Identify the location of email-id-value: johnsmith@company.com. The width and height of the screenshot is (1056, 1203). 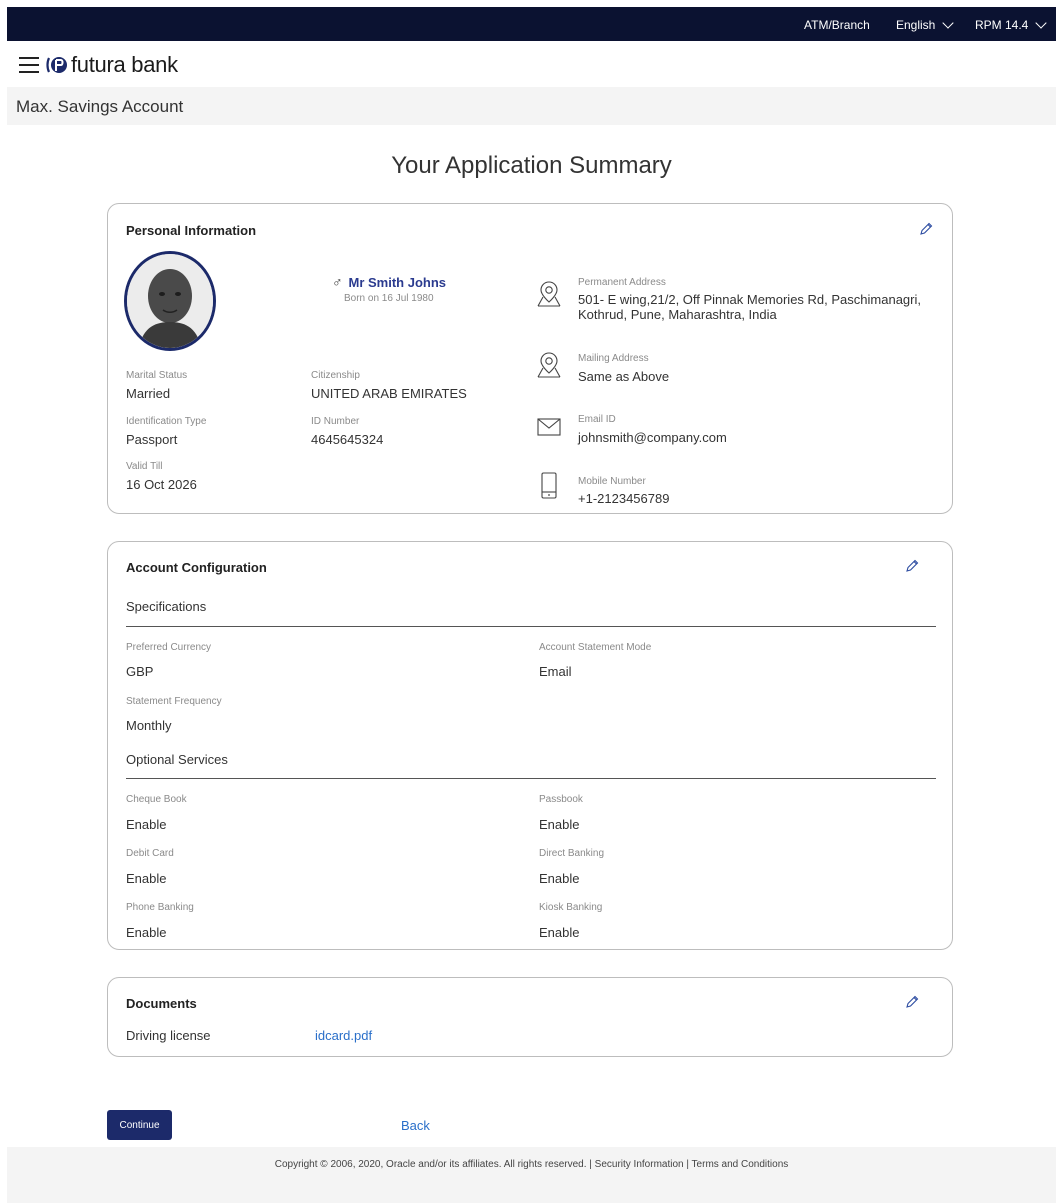
(652, 437).